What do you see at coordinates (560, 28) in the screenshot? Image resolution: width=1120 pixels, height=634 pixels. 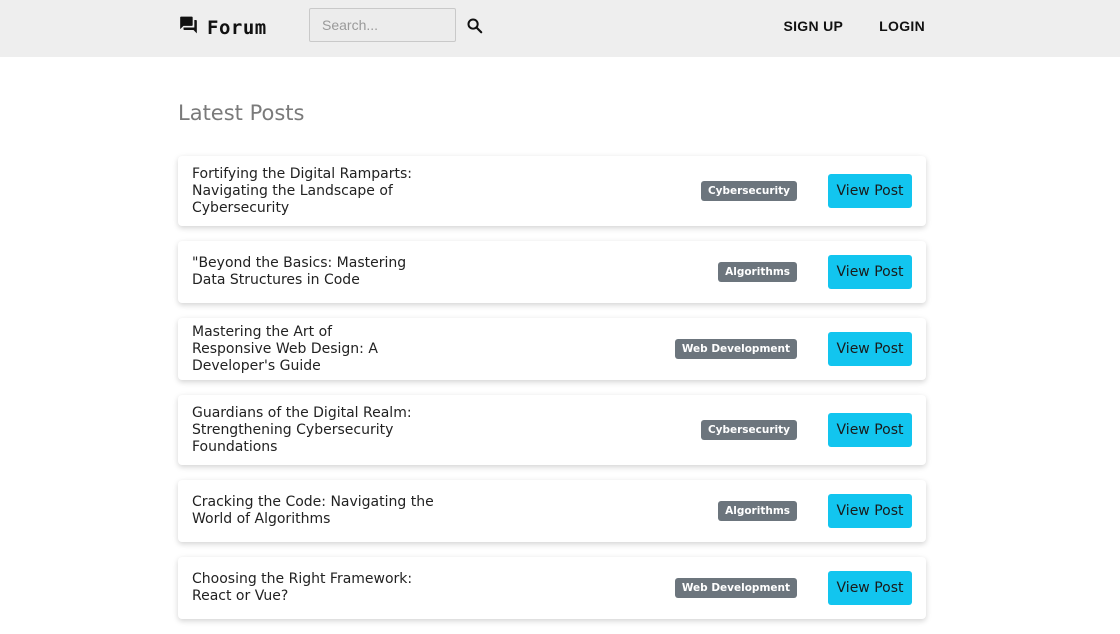 I see `top-navbar: Forum SIGN UP LOGIN` at bounding box center [560, 28].